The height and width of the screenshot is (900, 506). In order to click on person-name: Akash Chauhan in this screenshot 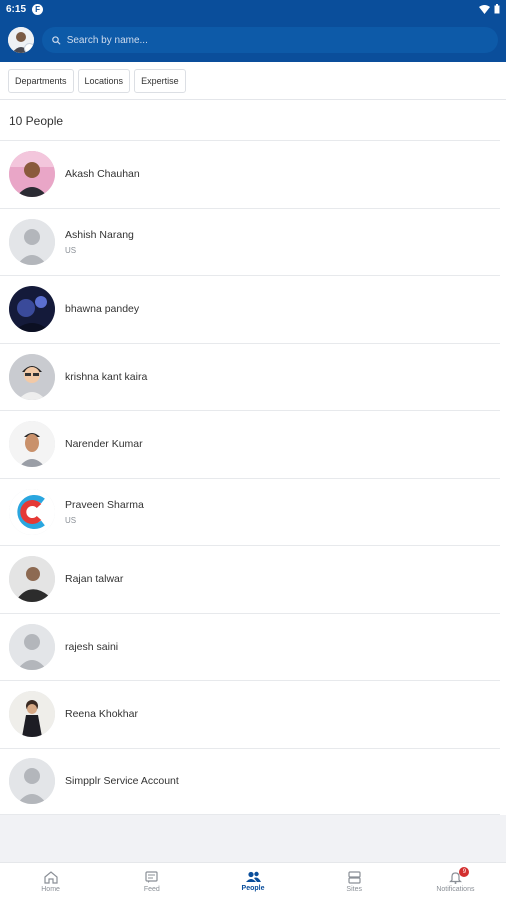, I will do `click(102, 174)`.